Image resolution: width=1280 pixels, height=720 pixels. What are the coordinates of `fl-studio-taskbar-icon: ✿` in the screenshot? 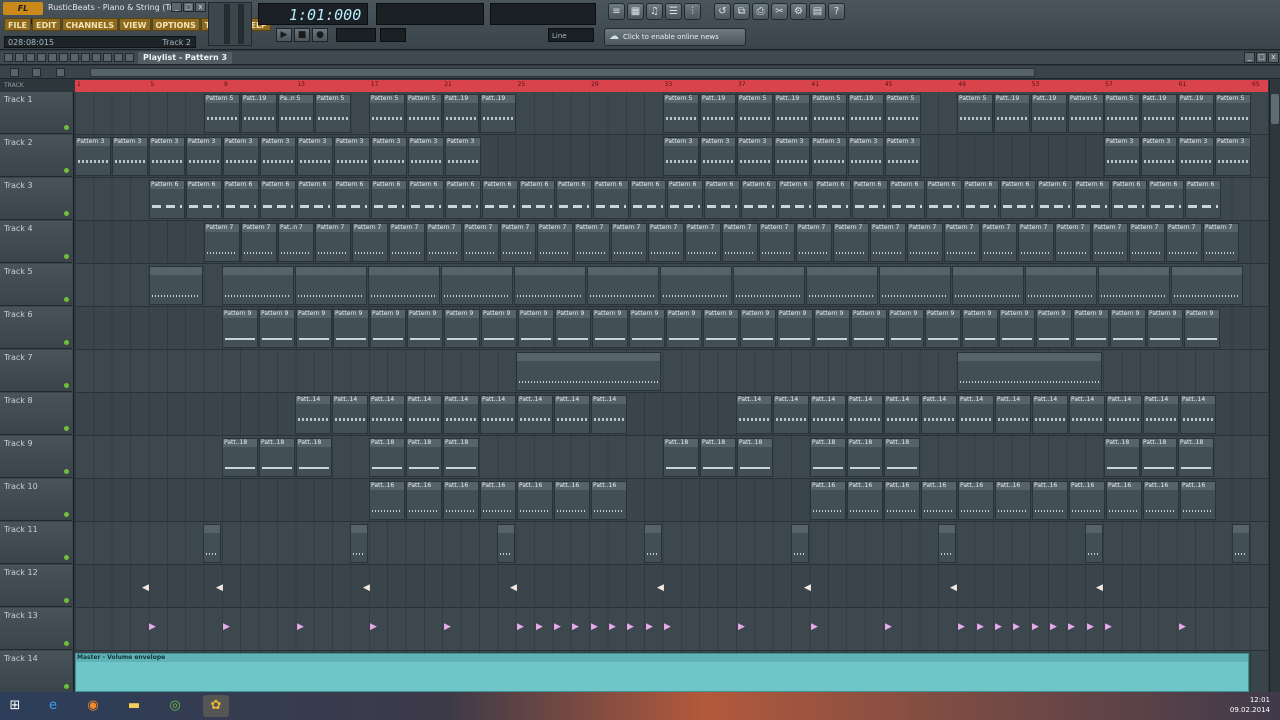 It's located at (216, 706).